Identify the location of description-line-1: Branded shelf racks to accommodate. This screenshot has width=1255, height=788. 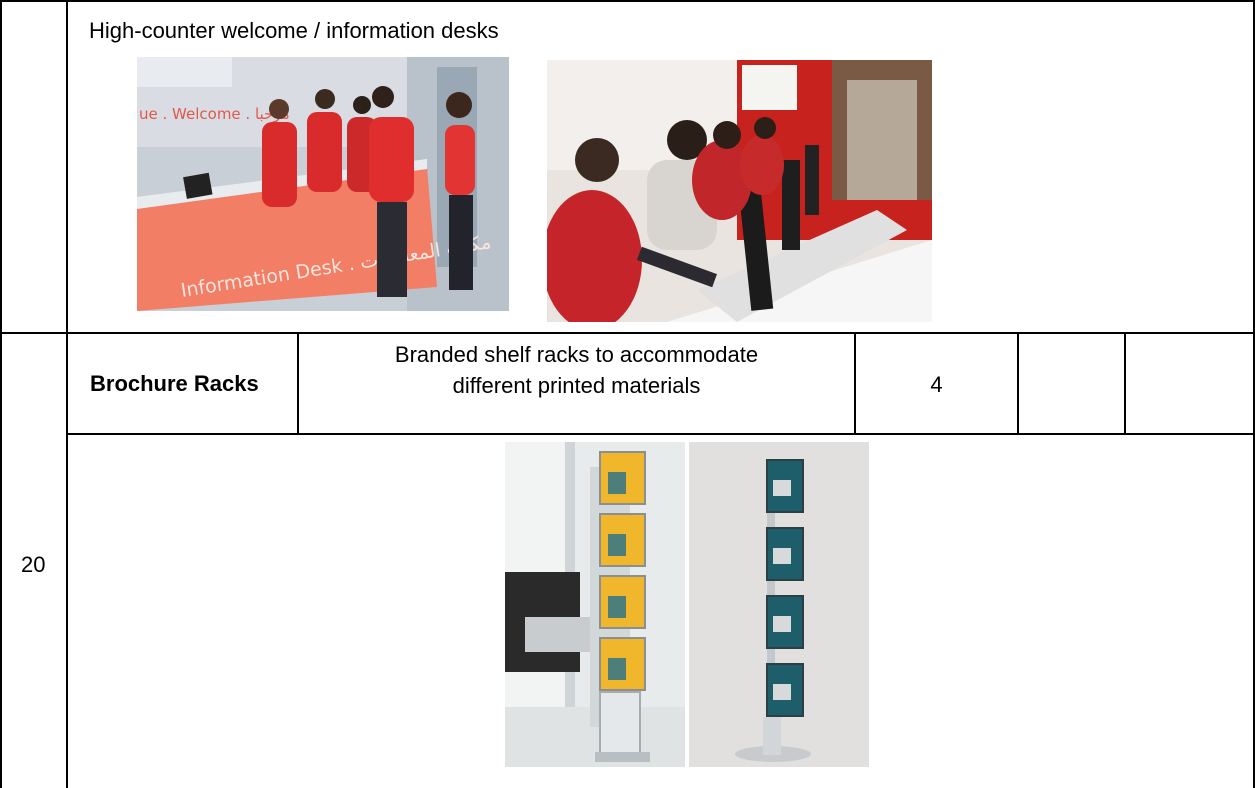
(576, 354).